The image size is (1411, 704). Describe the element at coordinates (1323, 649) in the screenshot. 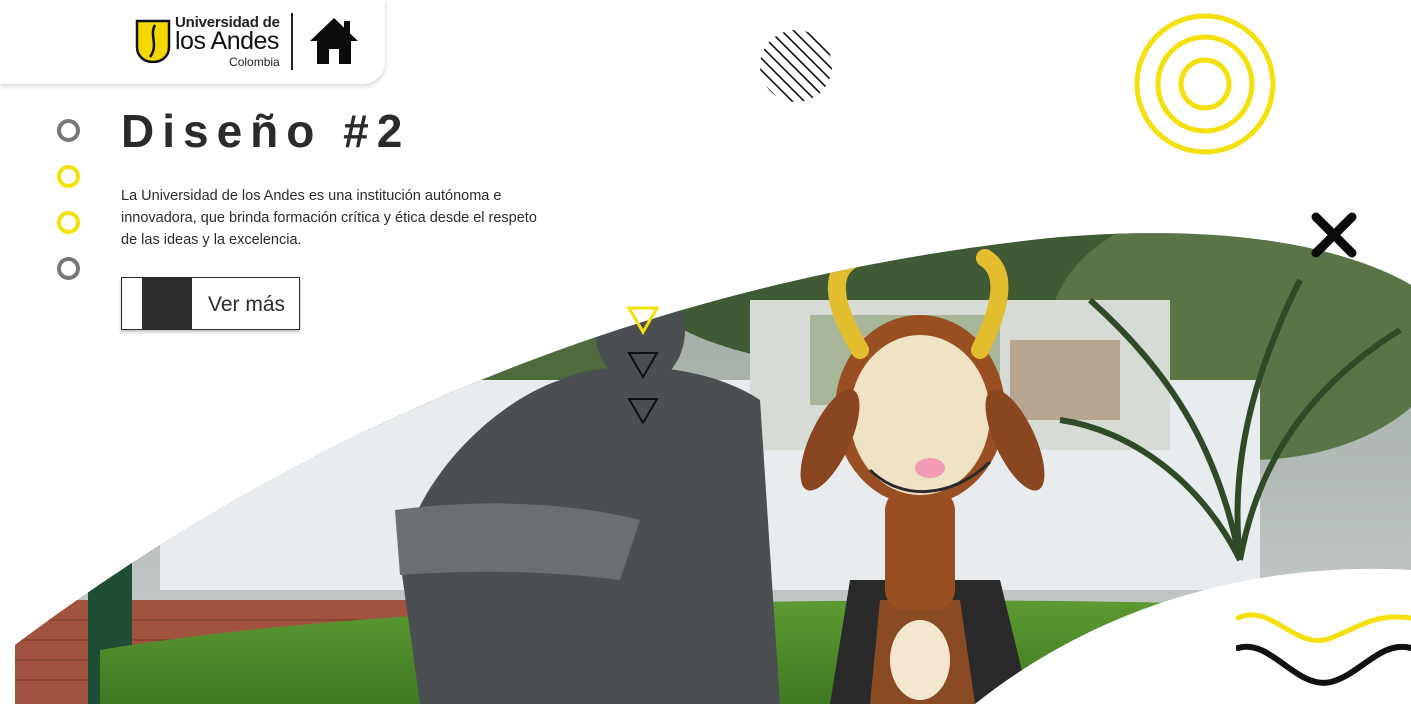

I see `wave-lines-icon` at that location.